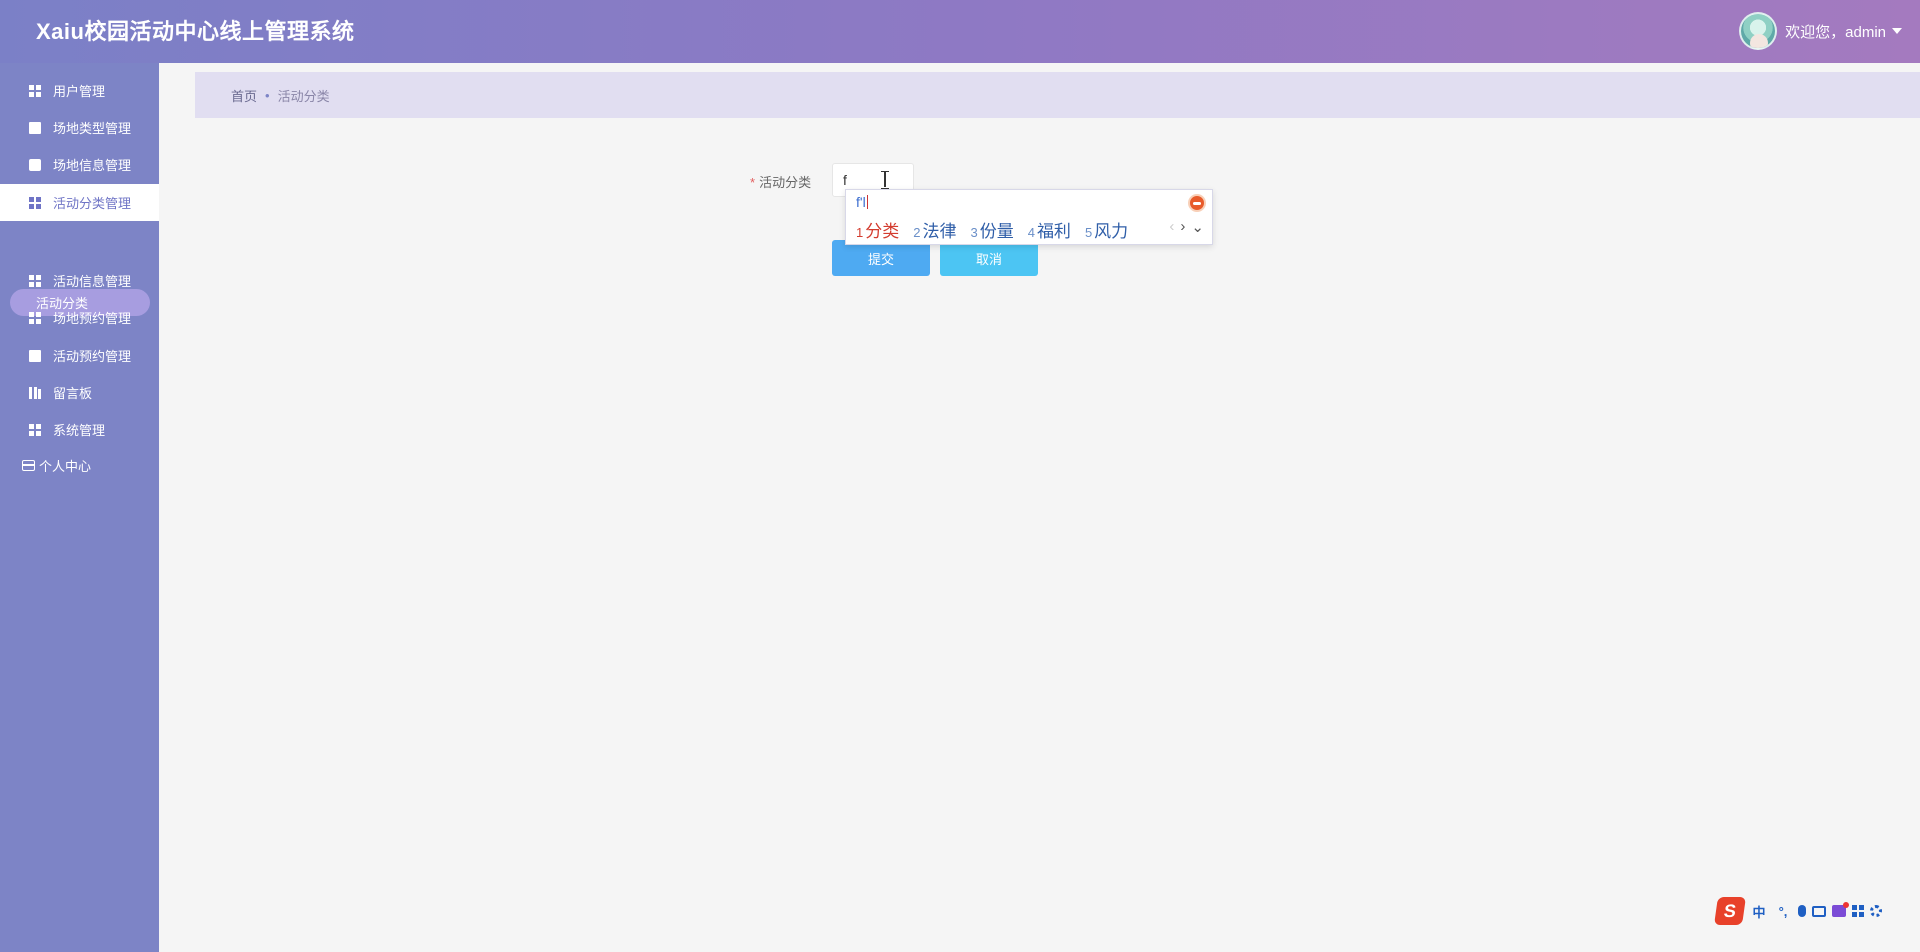 This screenshot has height=952, width=1920. I want to click on sidebar-item-label: 场地类型管理, so click(92, 128).